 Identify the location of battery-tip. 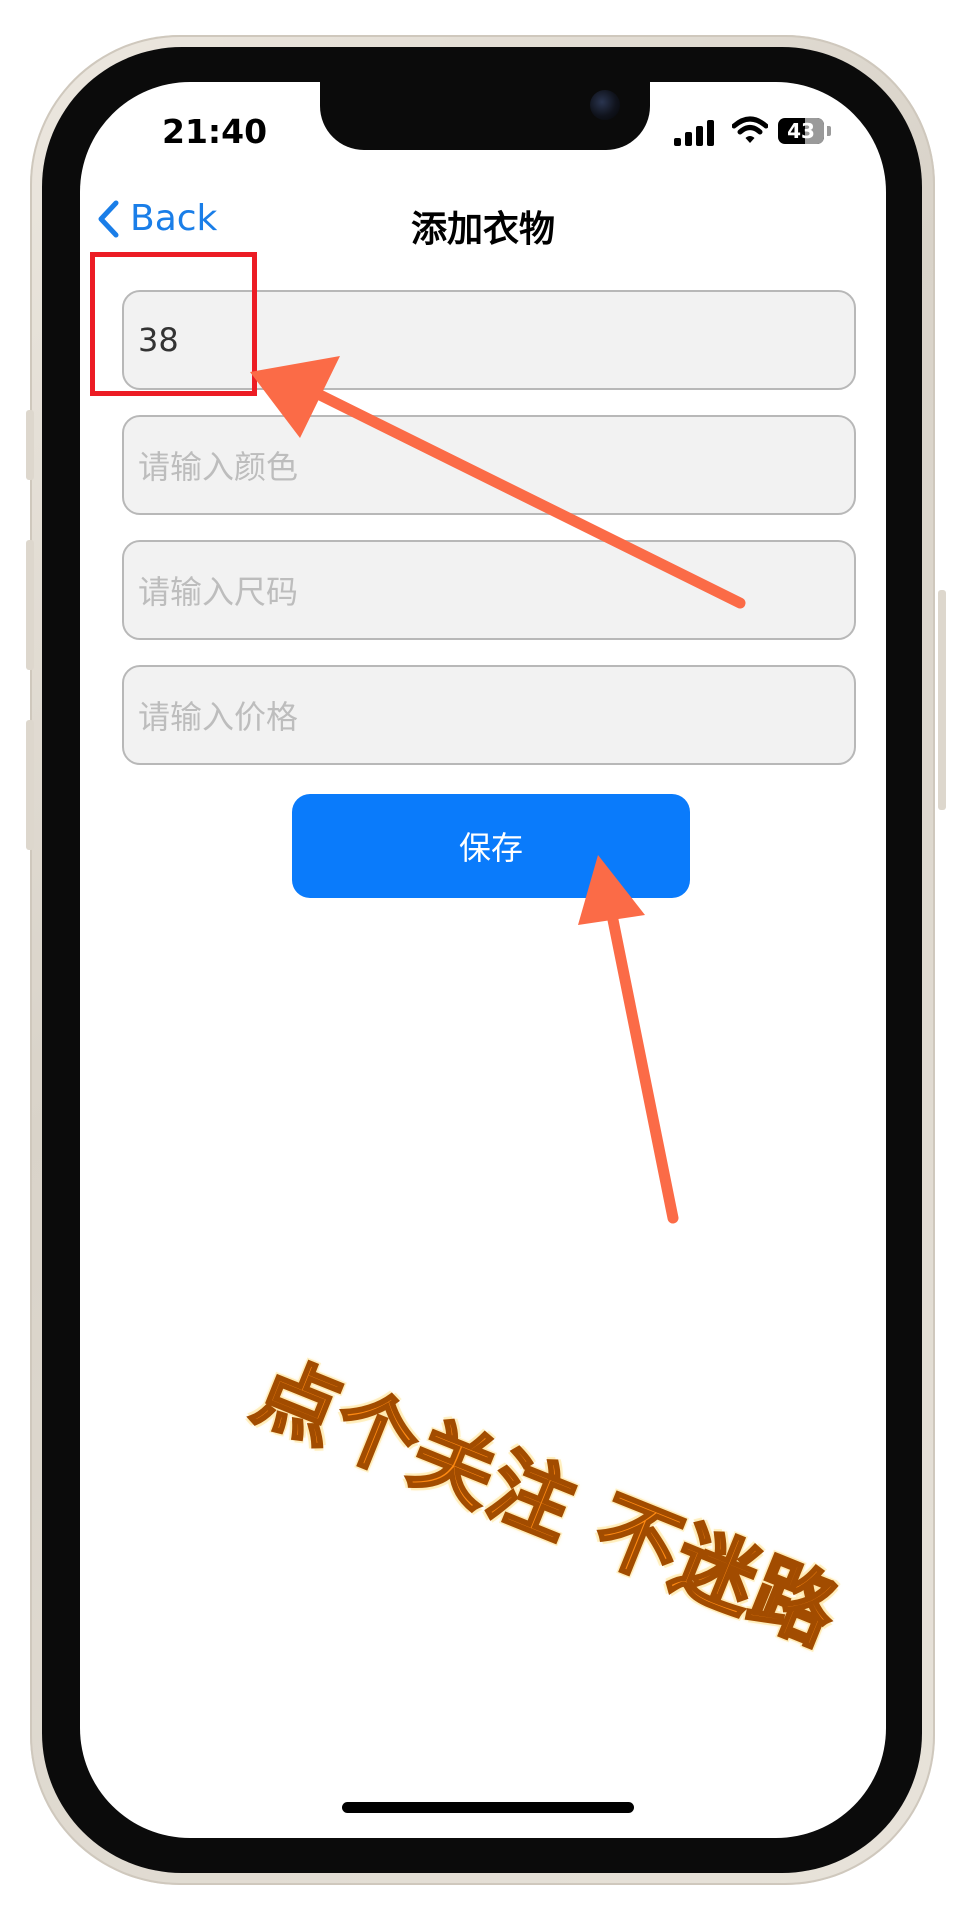
(829, 131).